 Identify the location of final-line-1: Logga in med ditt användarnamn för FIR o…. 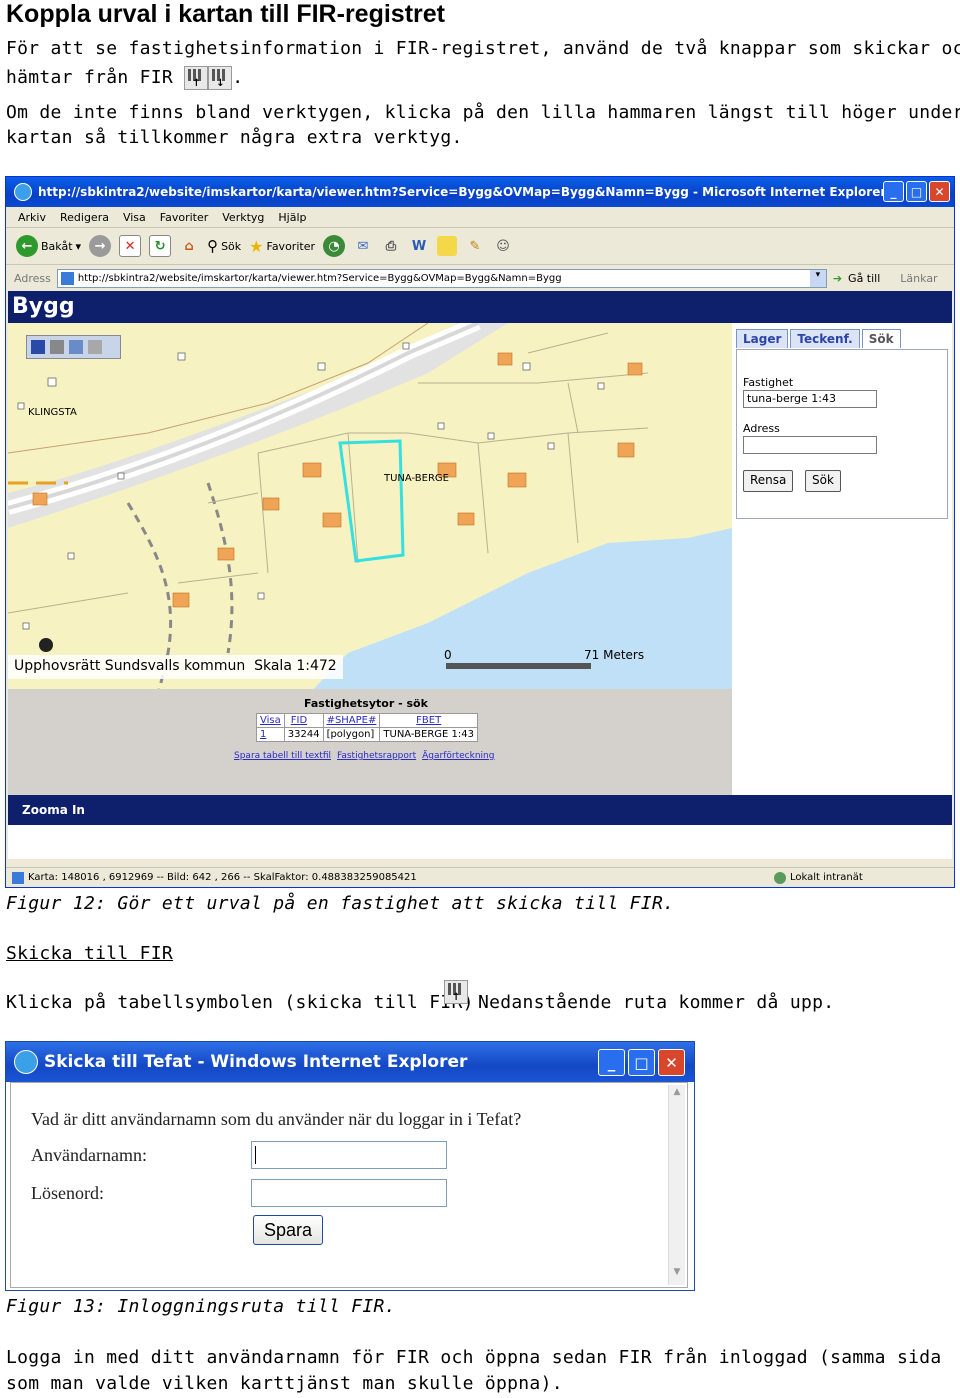
(474, 1357).